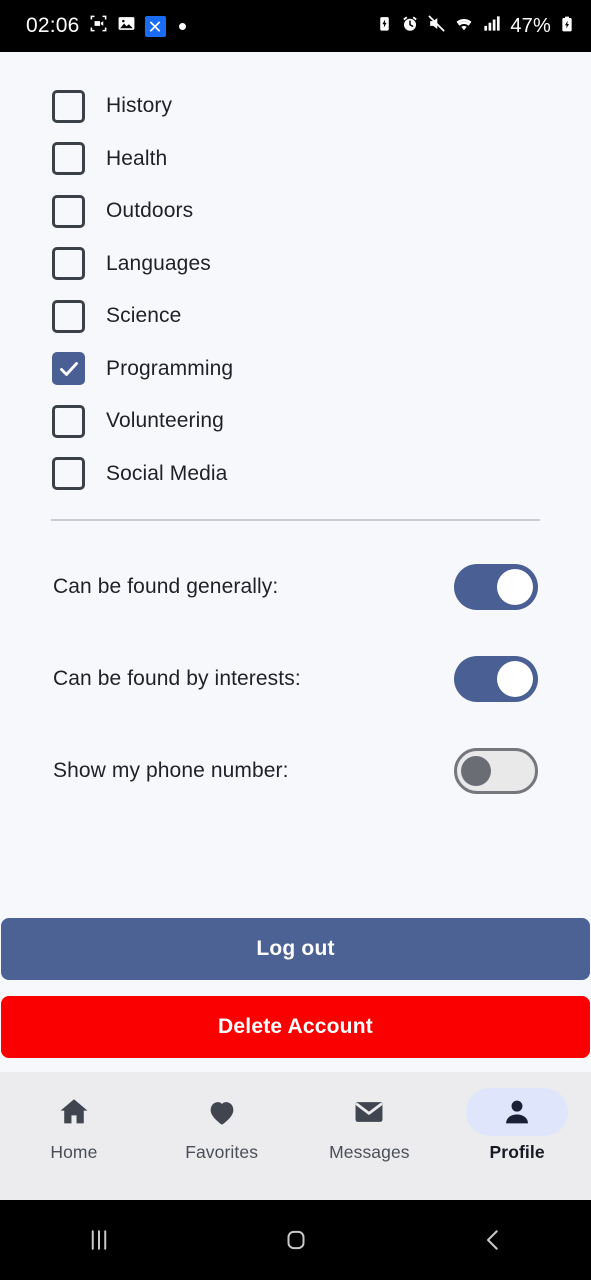 The image size is (591, 1280). I want to click on nav-label: Messages, so click(369, 1152).